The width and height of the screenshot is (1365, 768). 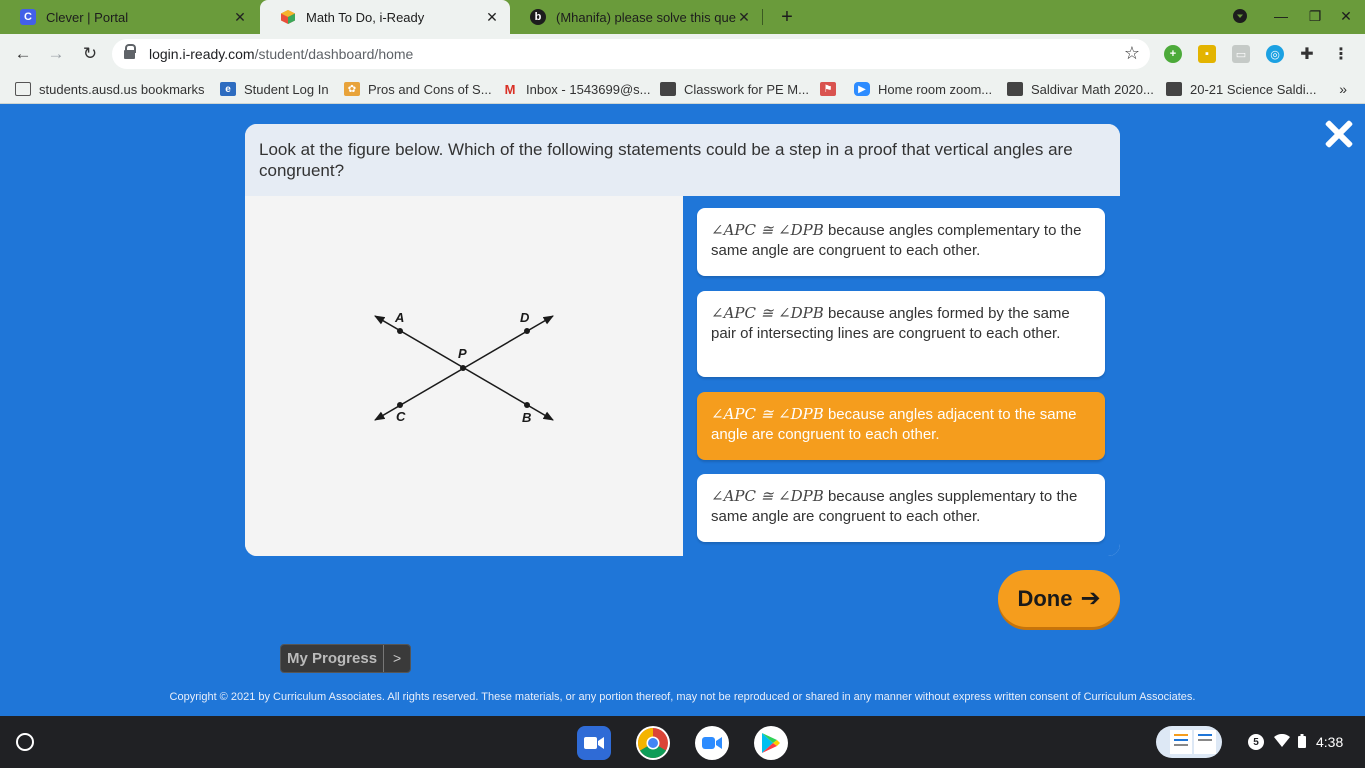 I want to click on iready-icon, so click(x=288, y=17).